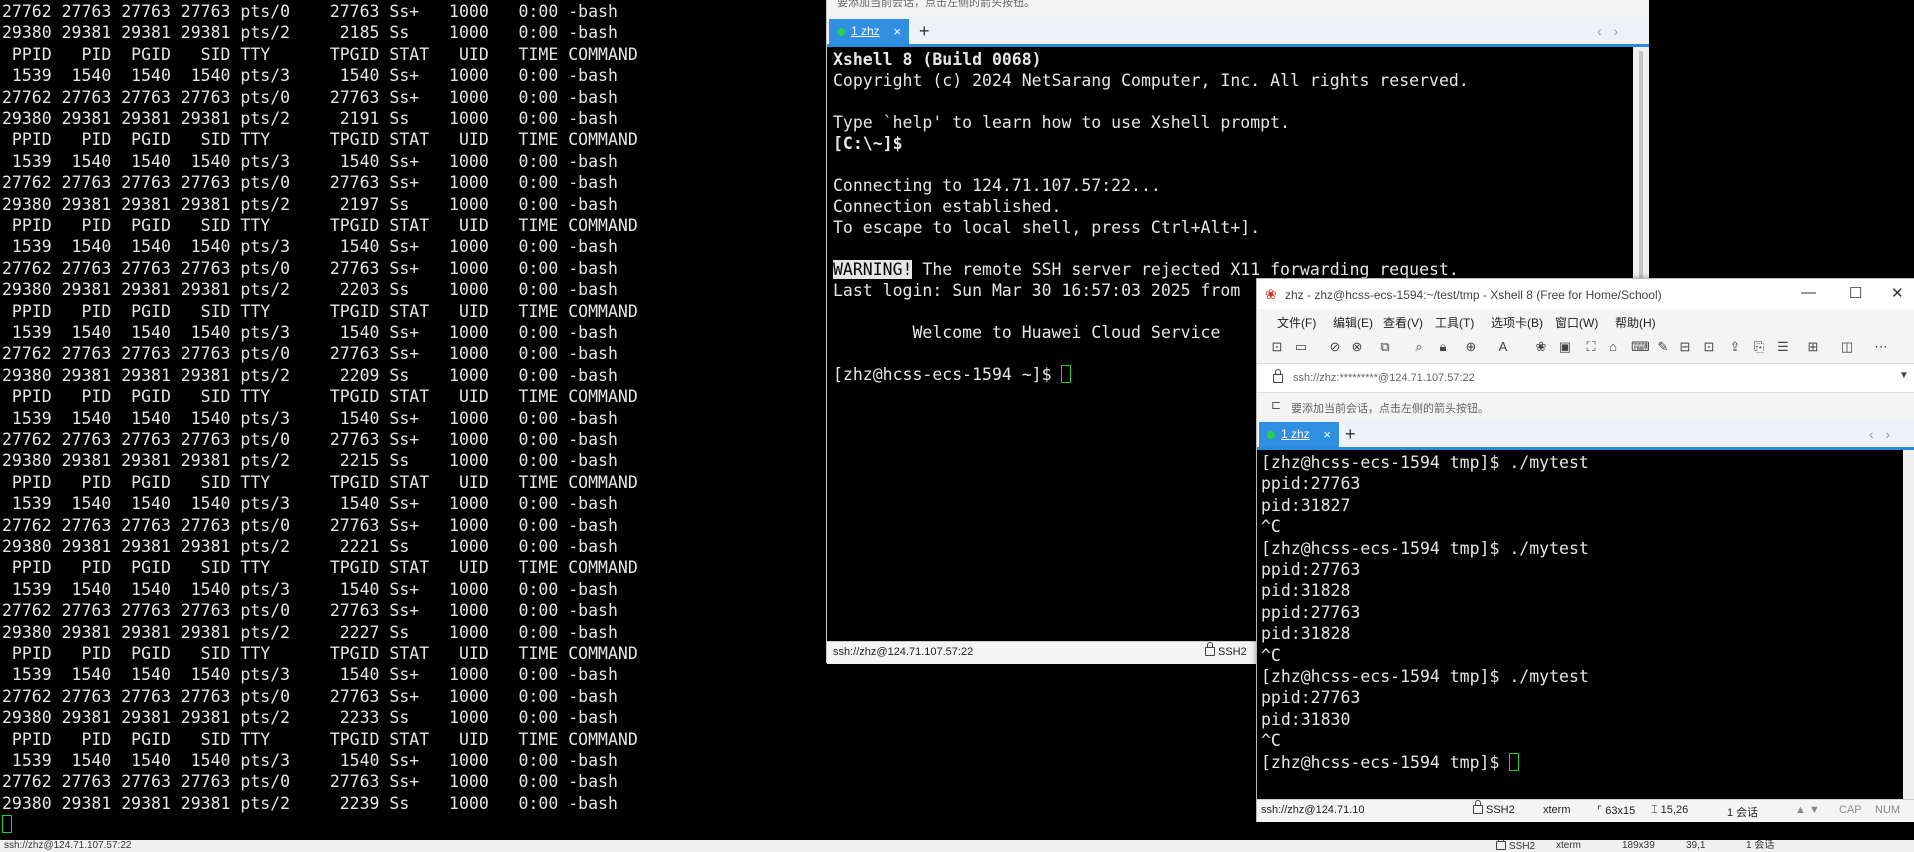 This screenshot has width=1914, height=852. What do you see at coordinates (1403, 322) in the screenshot?
I see `menu-view: 查看(V)` at bounding box center [1403, 322].